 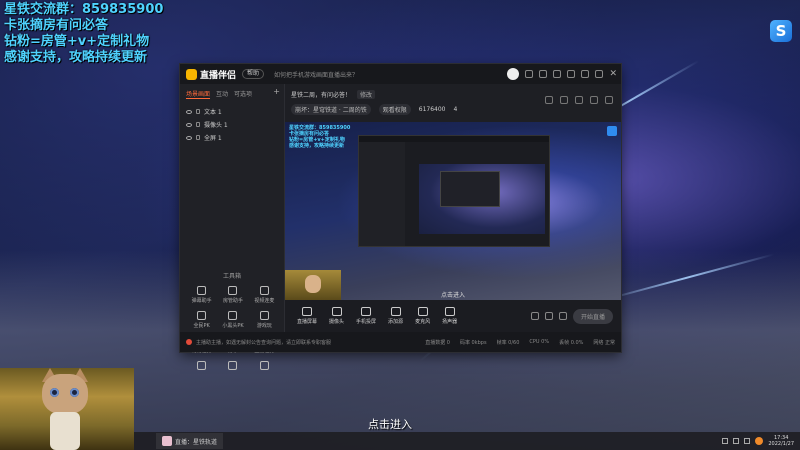 I want to click on chevron-up-icon, so click(x=725, y=441).